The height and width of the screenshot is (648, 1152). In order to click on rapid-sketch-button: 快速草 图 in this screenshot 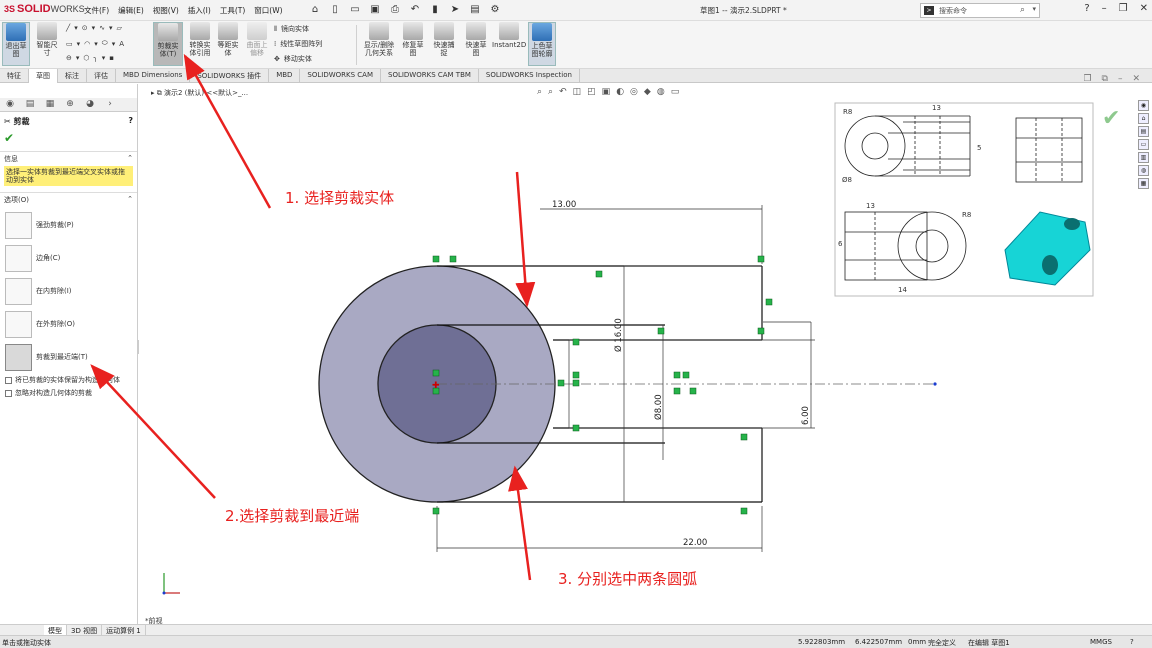, I will do `click(476, 39)`.